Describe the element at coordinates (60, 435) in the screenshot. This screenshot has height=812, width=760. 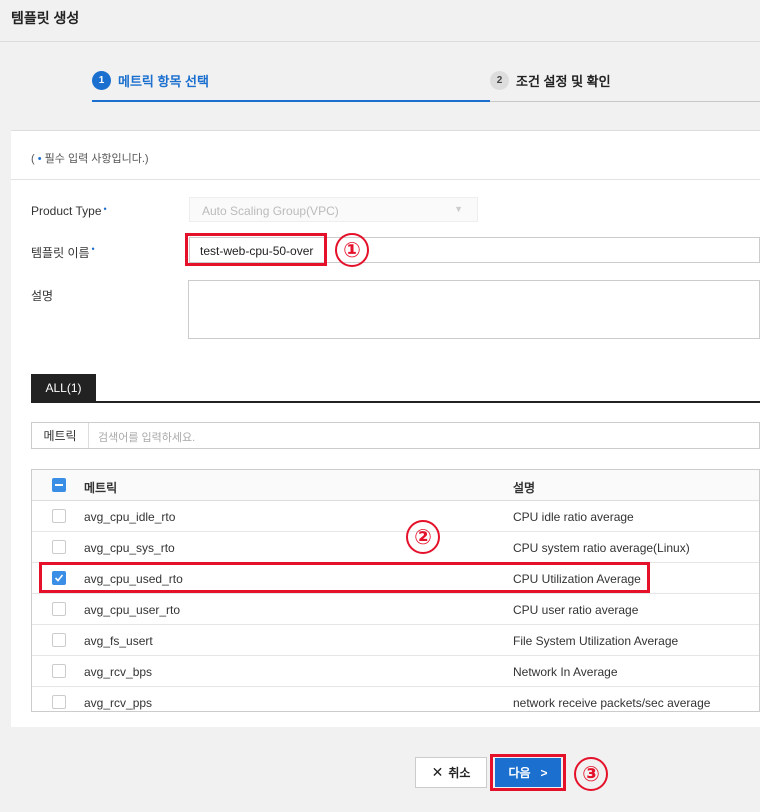
I see `search-category-label: 메트릭` at that location.